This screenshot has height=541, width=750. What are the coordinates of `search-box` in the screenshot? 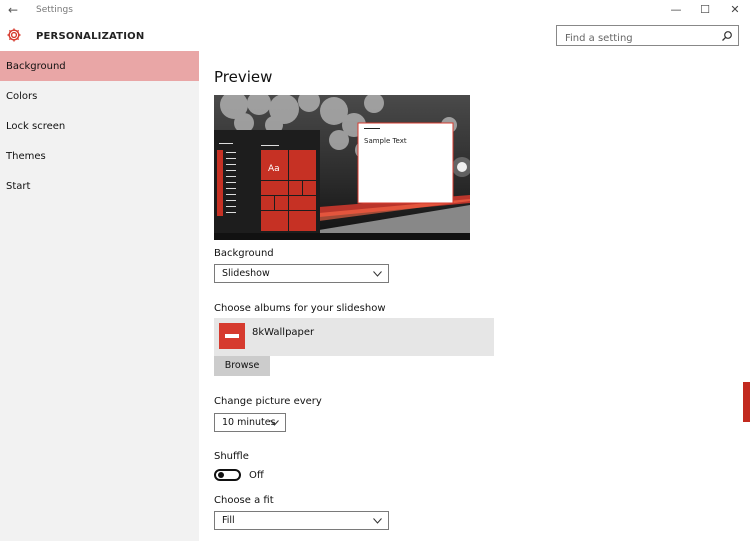 It's located at (647, 36).